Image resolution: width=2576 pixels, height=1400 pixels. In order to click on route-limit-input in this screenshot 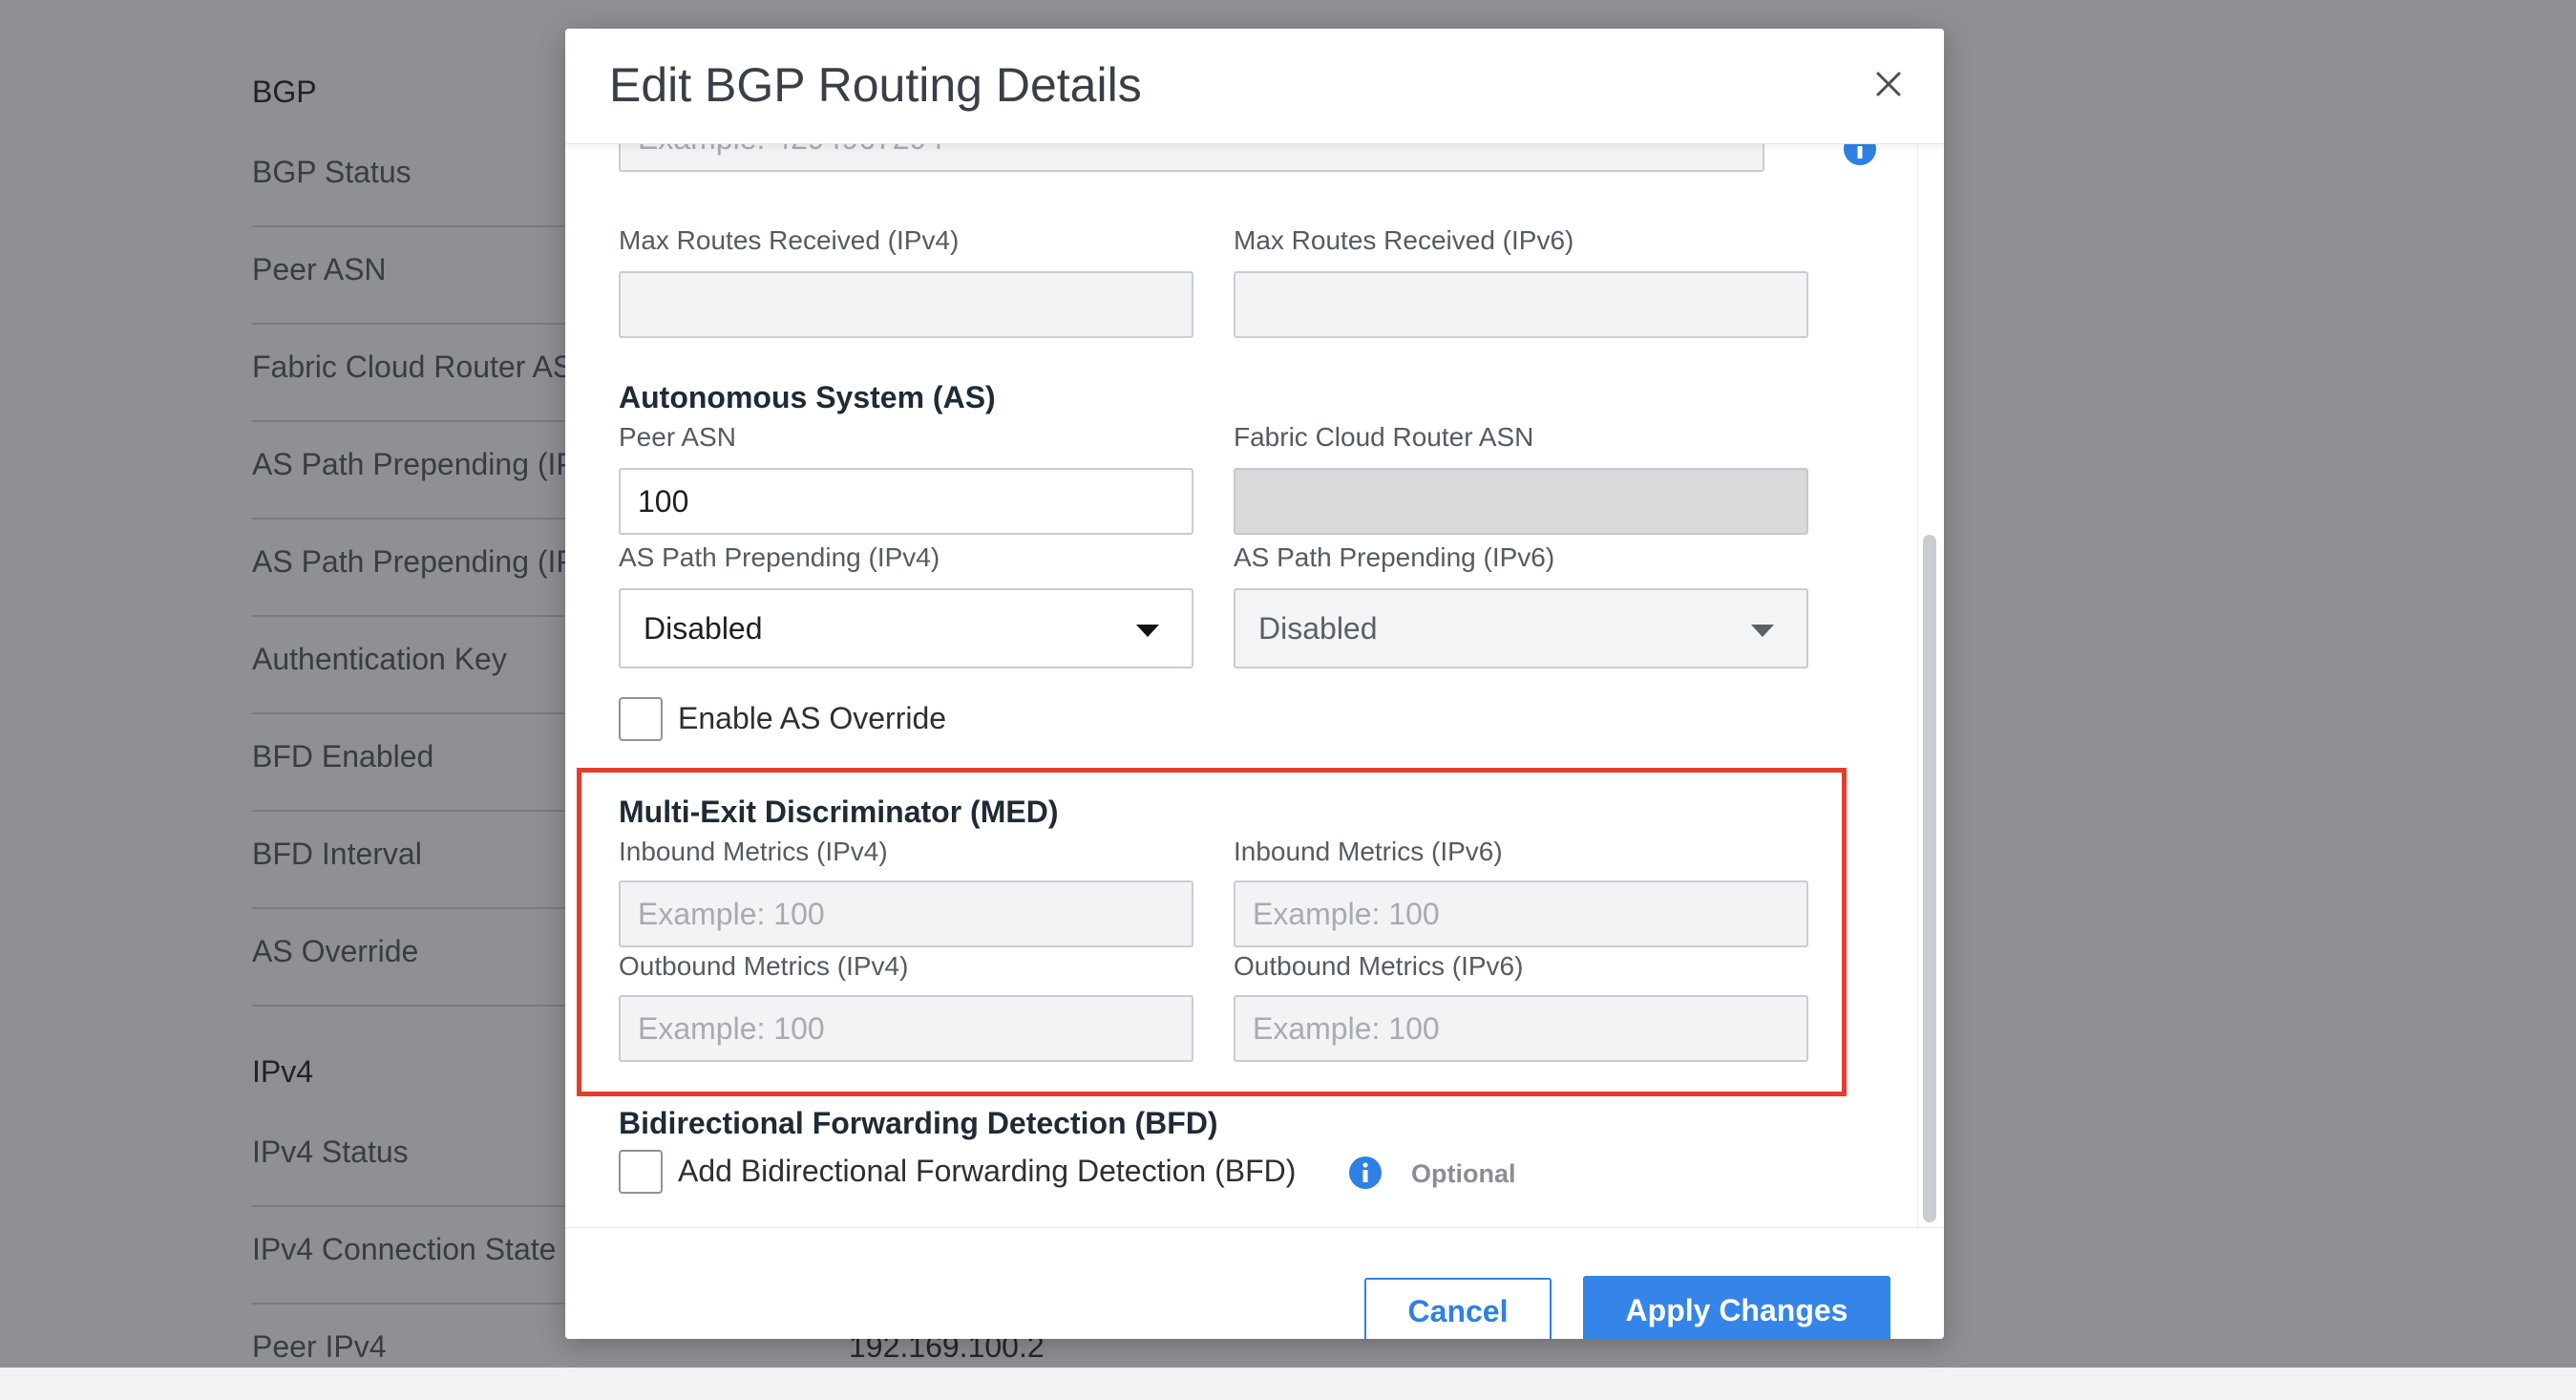, I will do `click(1191, 157)`.